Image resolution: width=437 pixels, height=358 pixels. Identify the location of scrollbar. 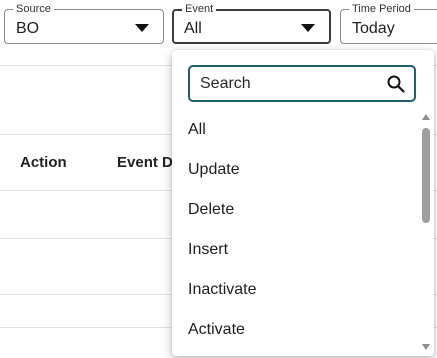
(426, 232).